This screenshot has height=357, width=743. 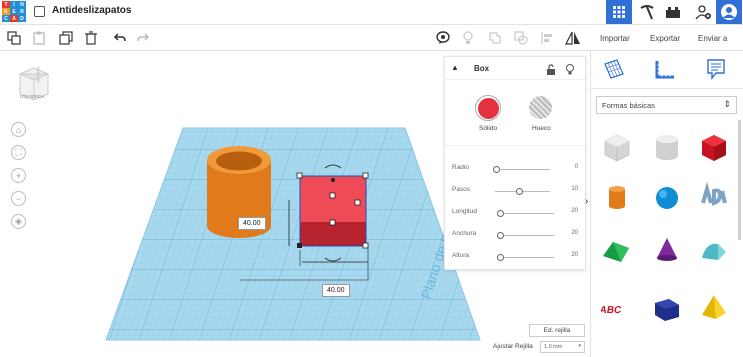 I want to click on add-user-button, so click(x=703, y=12).